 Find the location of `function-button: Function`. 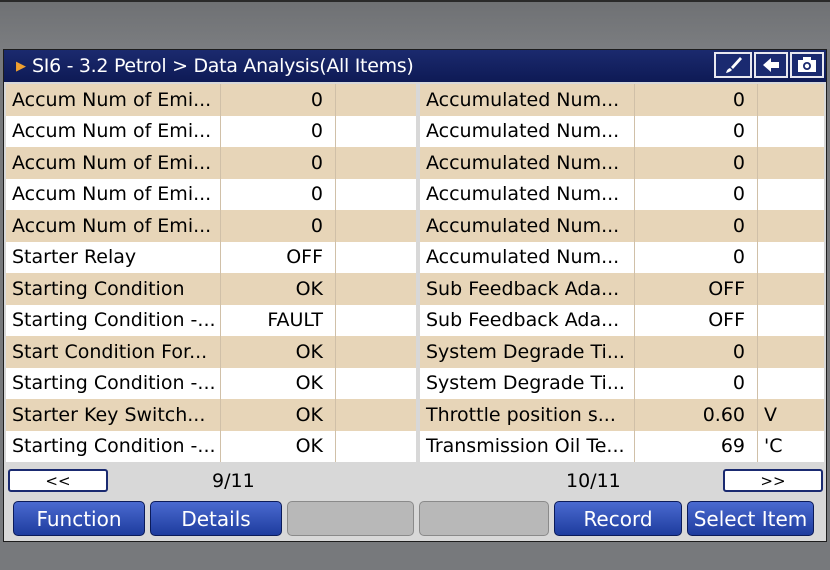

function-button: Function is located at coordinates (79, 518).